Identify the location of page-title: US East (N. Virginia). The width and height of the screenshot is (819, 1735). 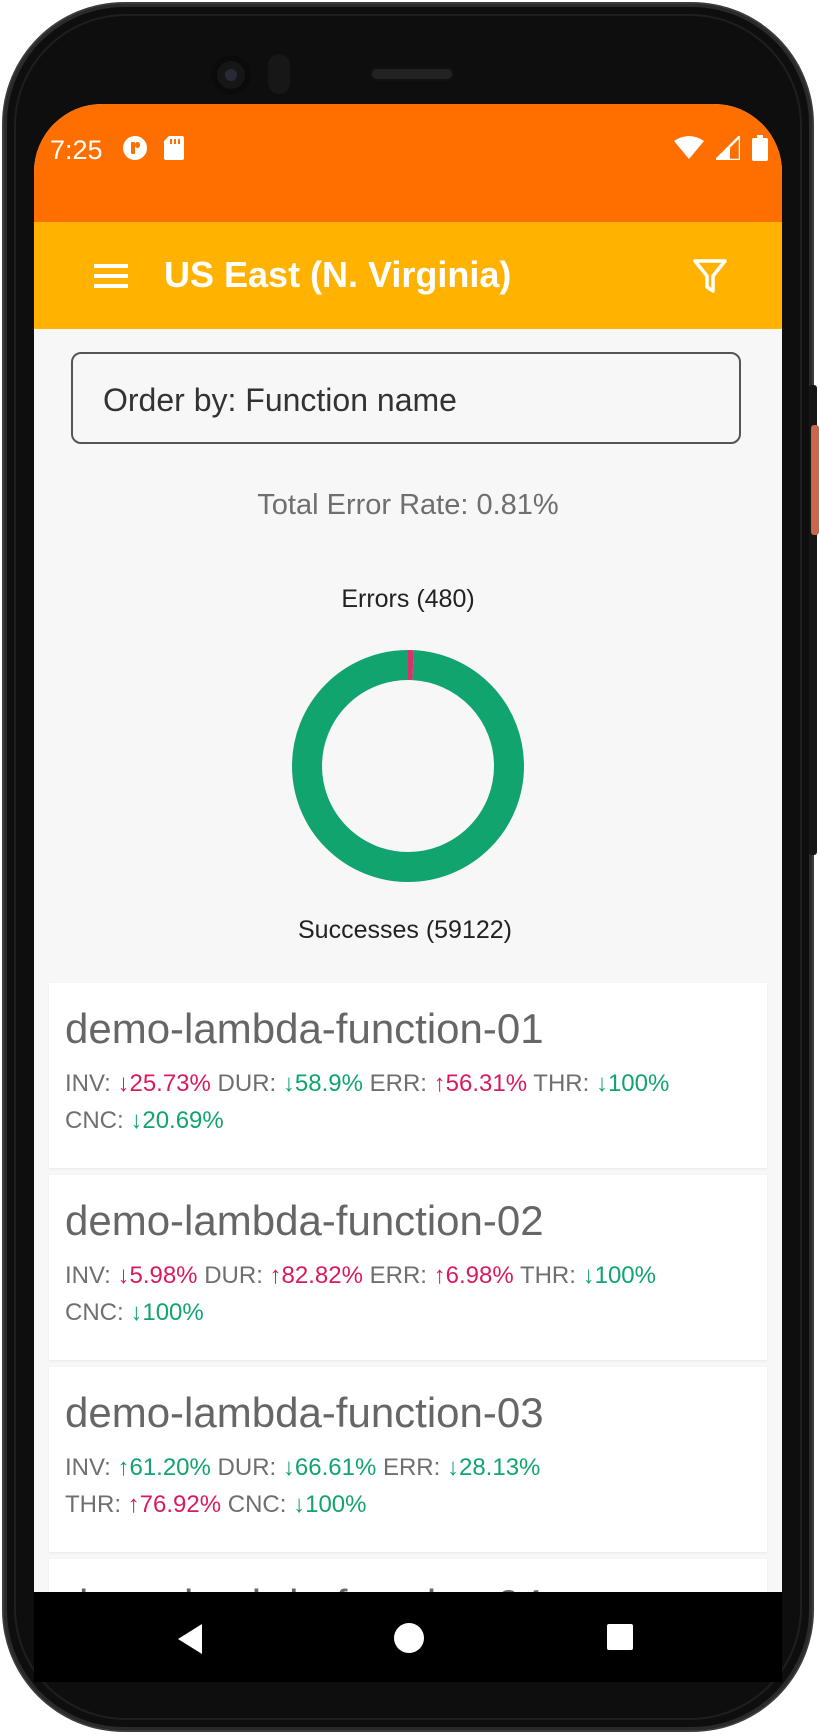
(338, 274).